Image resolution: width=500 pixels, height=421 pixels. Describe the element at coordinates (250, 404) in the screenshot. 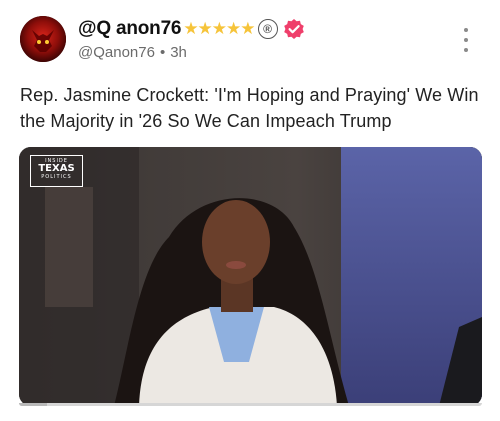

I see `video-progress-bar` at that location.